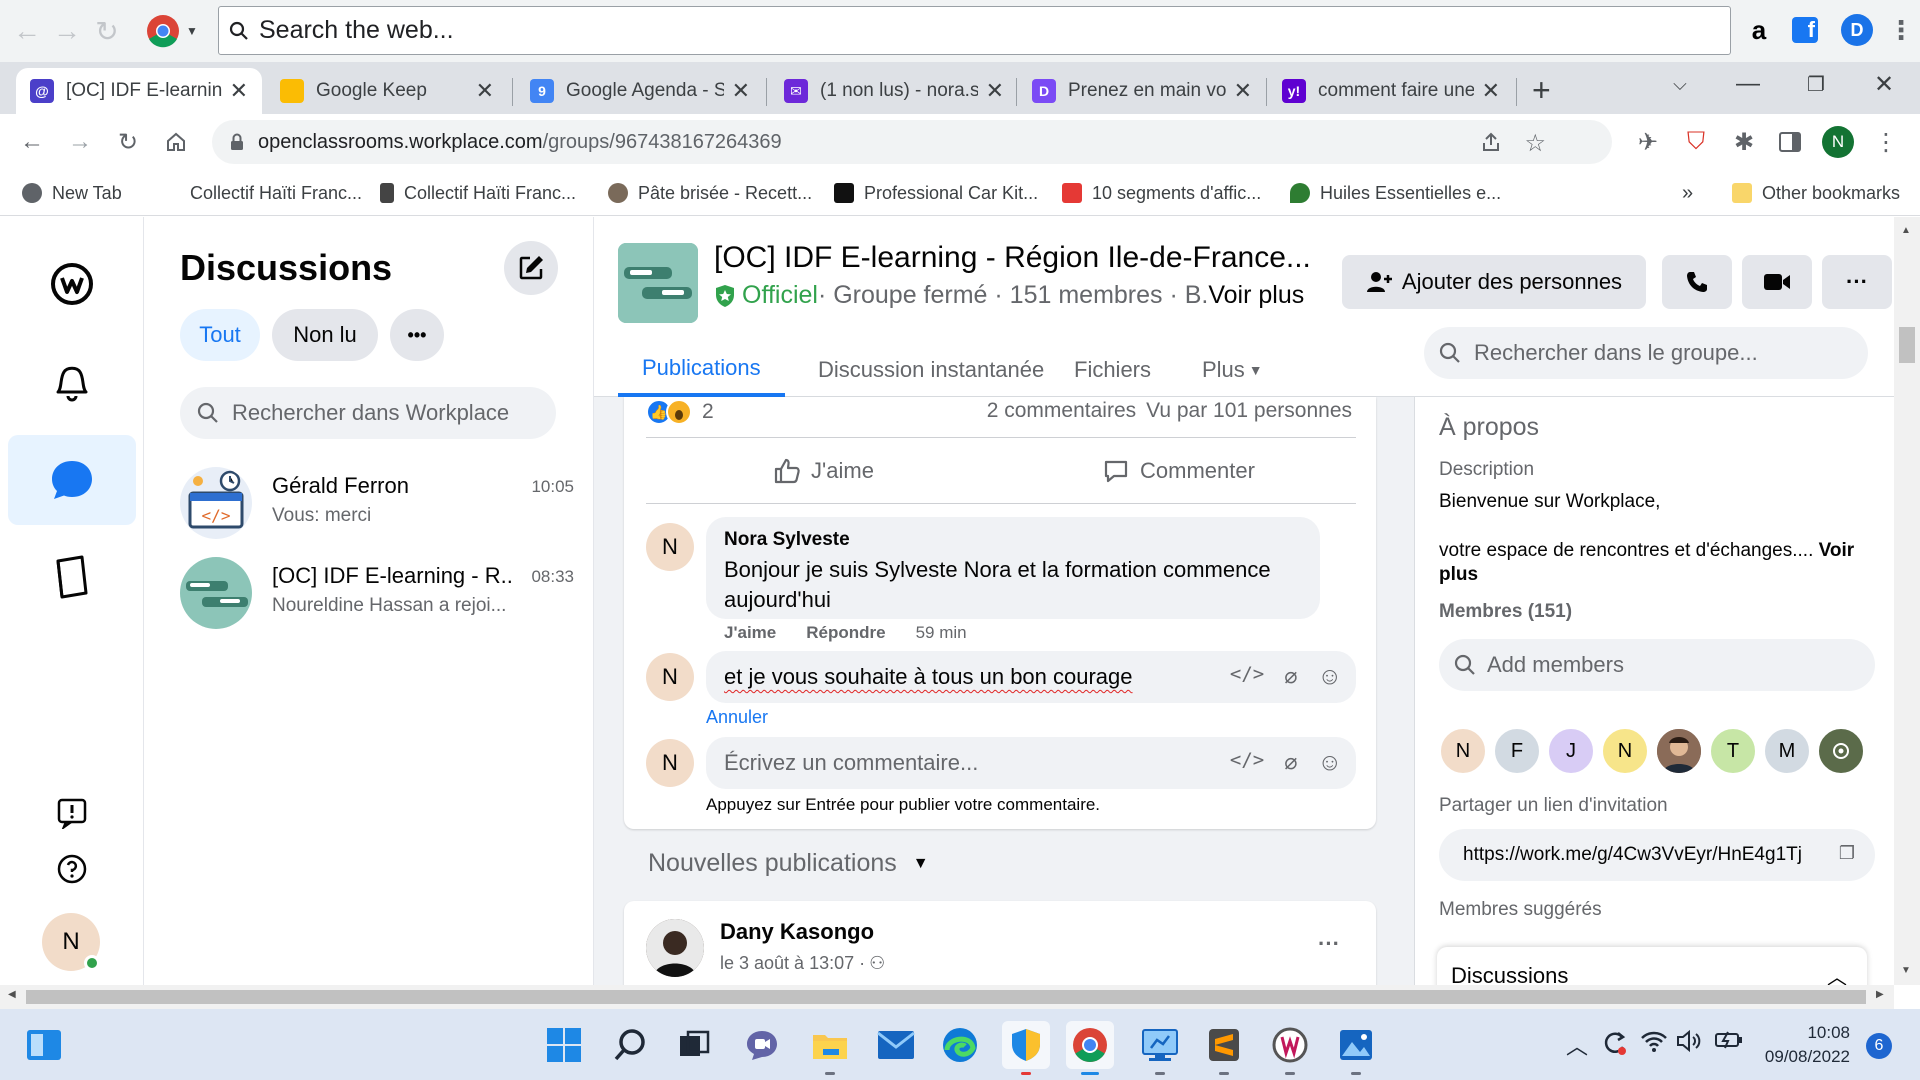 This screenshot has height=1080, width=1920. I want to click on tab-instant-discussion: Discussion instantanée, so click(931, 370).